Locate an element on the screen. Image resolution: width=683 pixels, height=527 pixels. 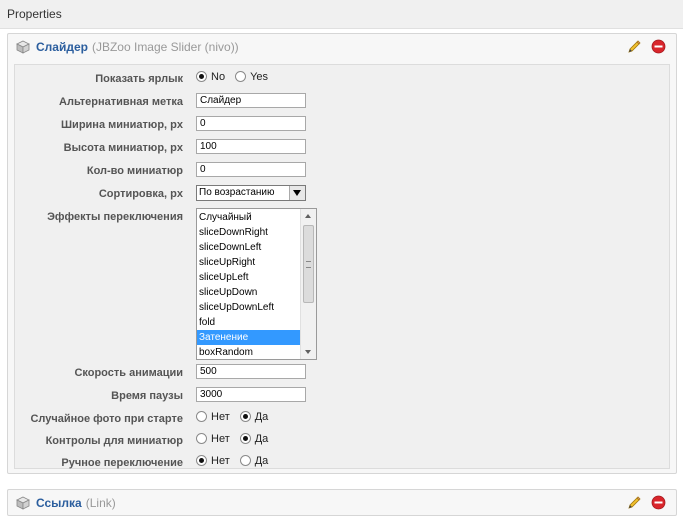
field-thumb-width: Ширина миниатюр, px is located at coordinates (342, 125).